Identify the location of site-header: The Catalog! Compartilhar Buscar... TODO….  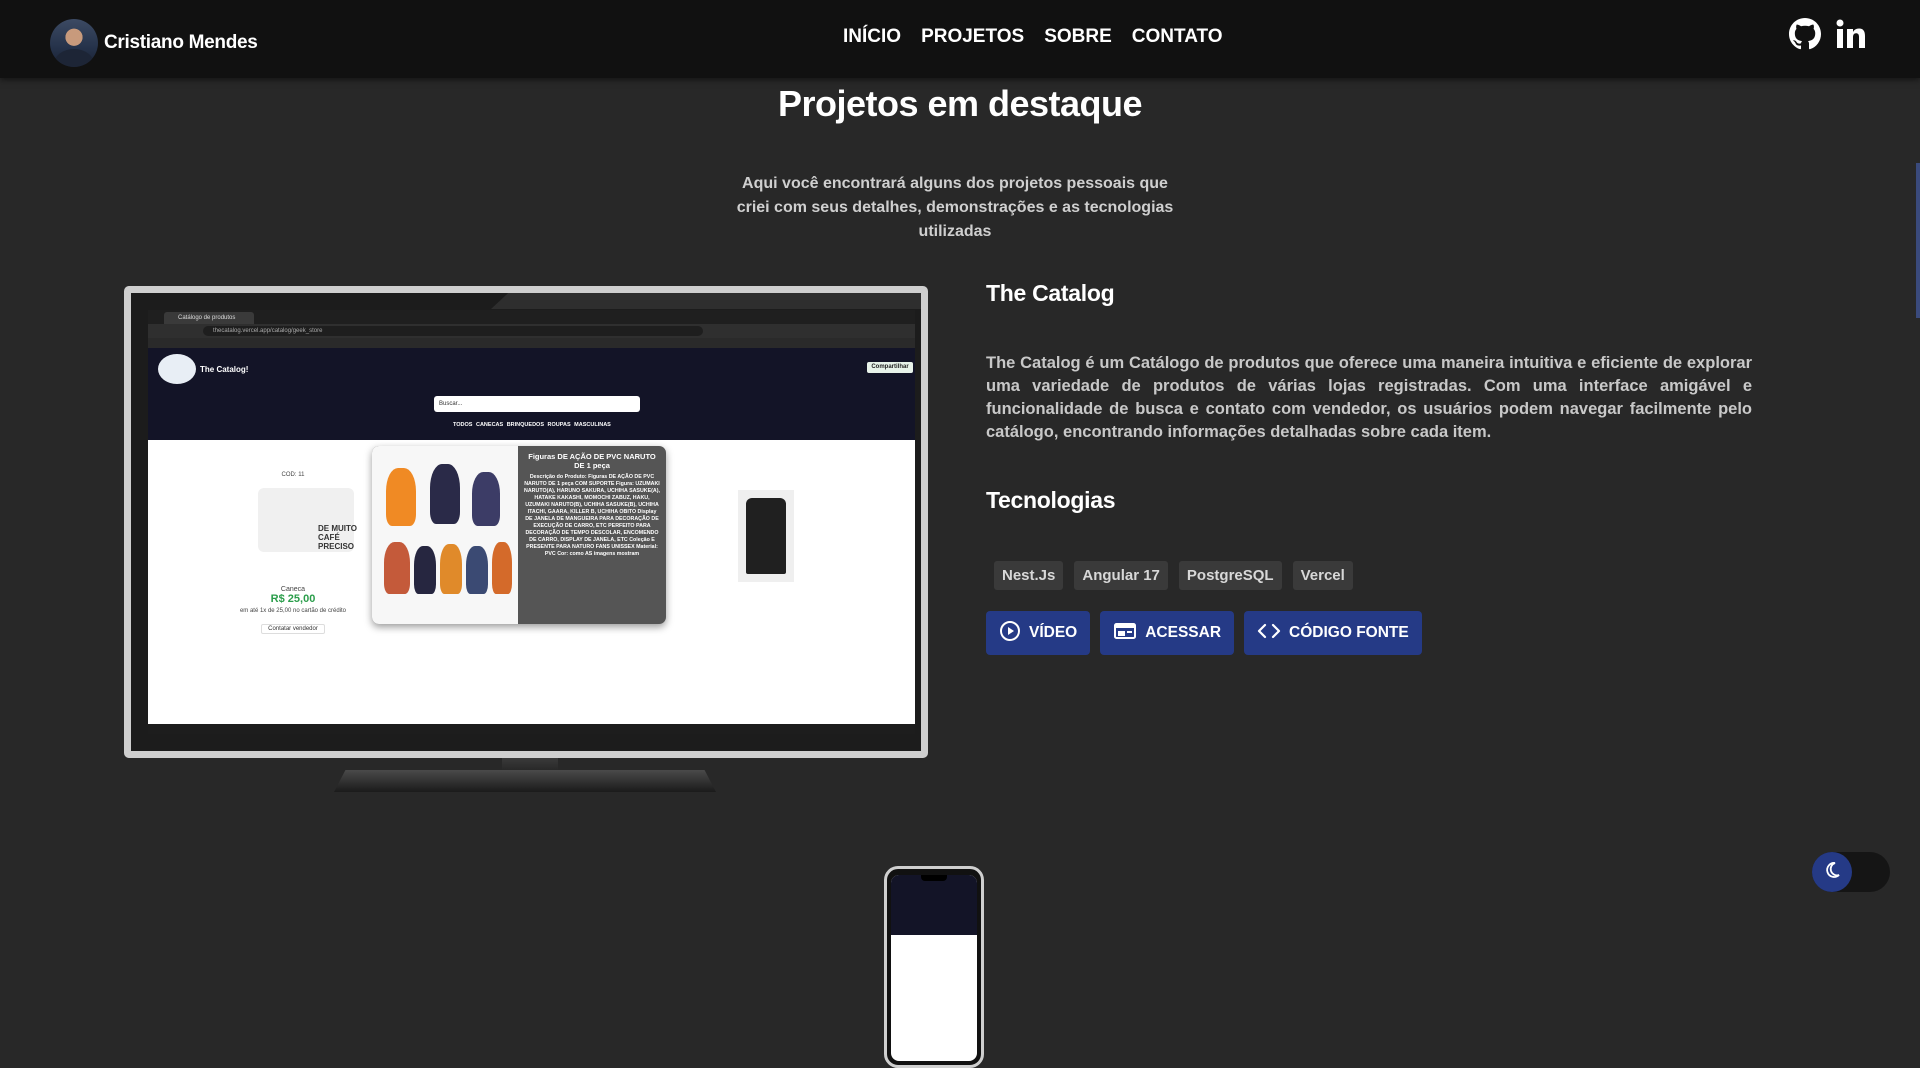
(531, 394).